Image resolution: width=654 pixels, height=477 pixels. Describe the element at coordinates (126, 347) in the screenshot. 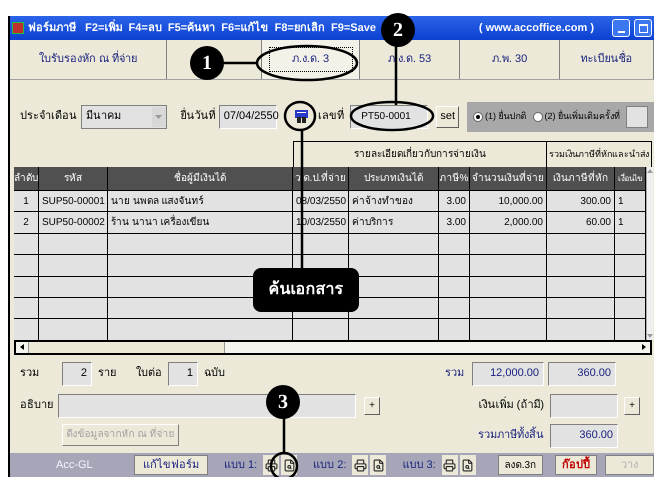

I see `scroll-thumb` at that location.